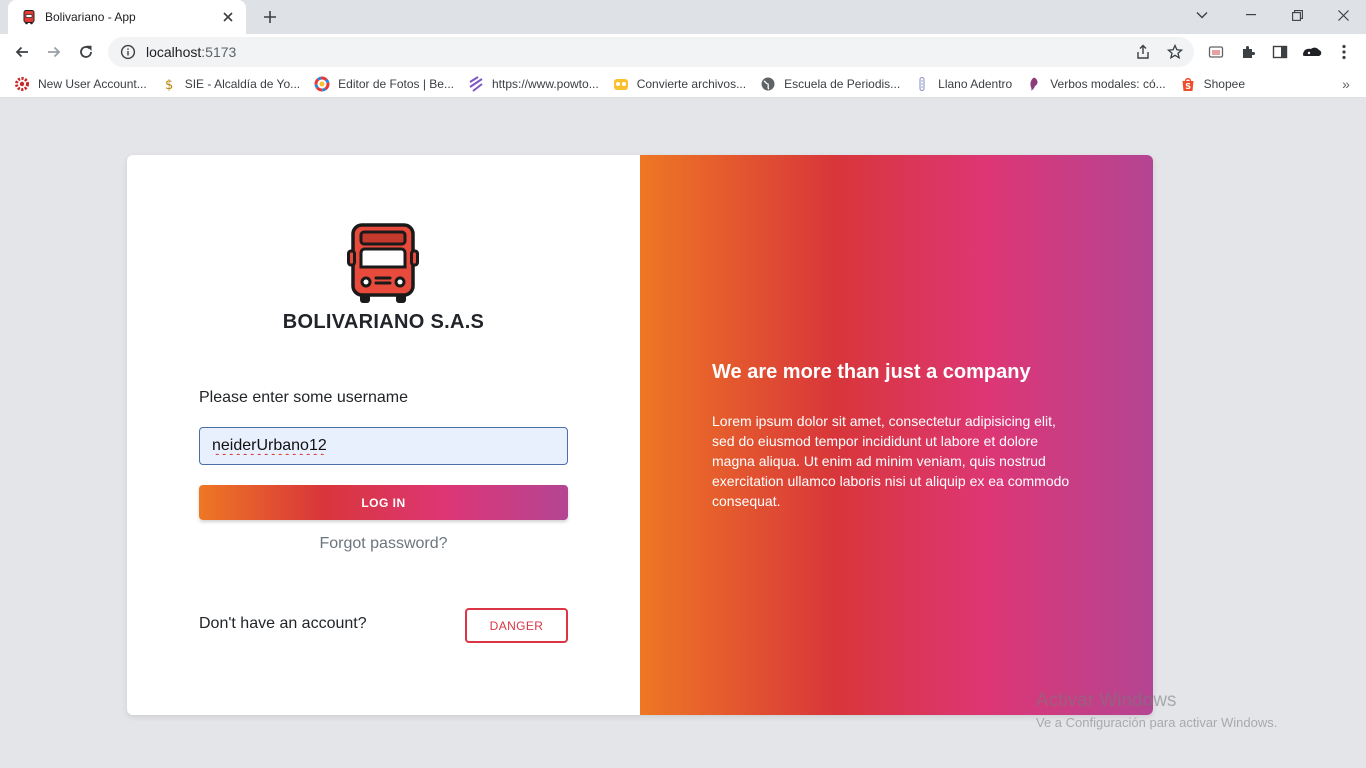  I want to click on browser-toolbar: localhost:5173, so click(683, 52).